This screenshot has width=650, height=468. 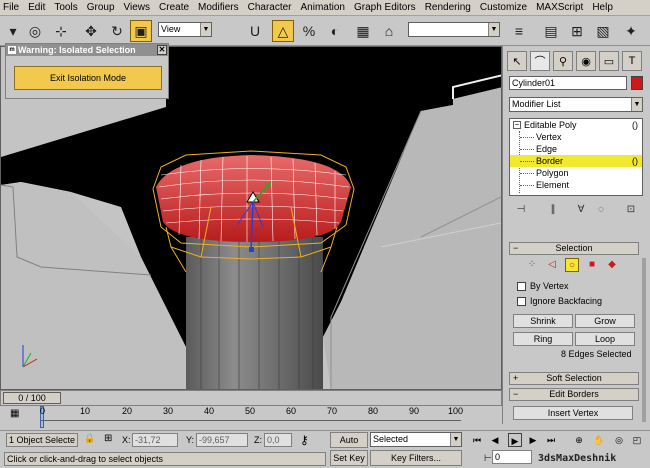 What do you see at coordinates (349, 458) in the screenshot?
I see `set-key-button: Set Key` at bounding box center [349, 458].